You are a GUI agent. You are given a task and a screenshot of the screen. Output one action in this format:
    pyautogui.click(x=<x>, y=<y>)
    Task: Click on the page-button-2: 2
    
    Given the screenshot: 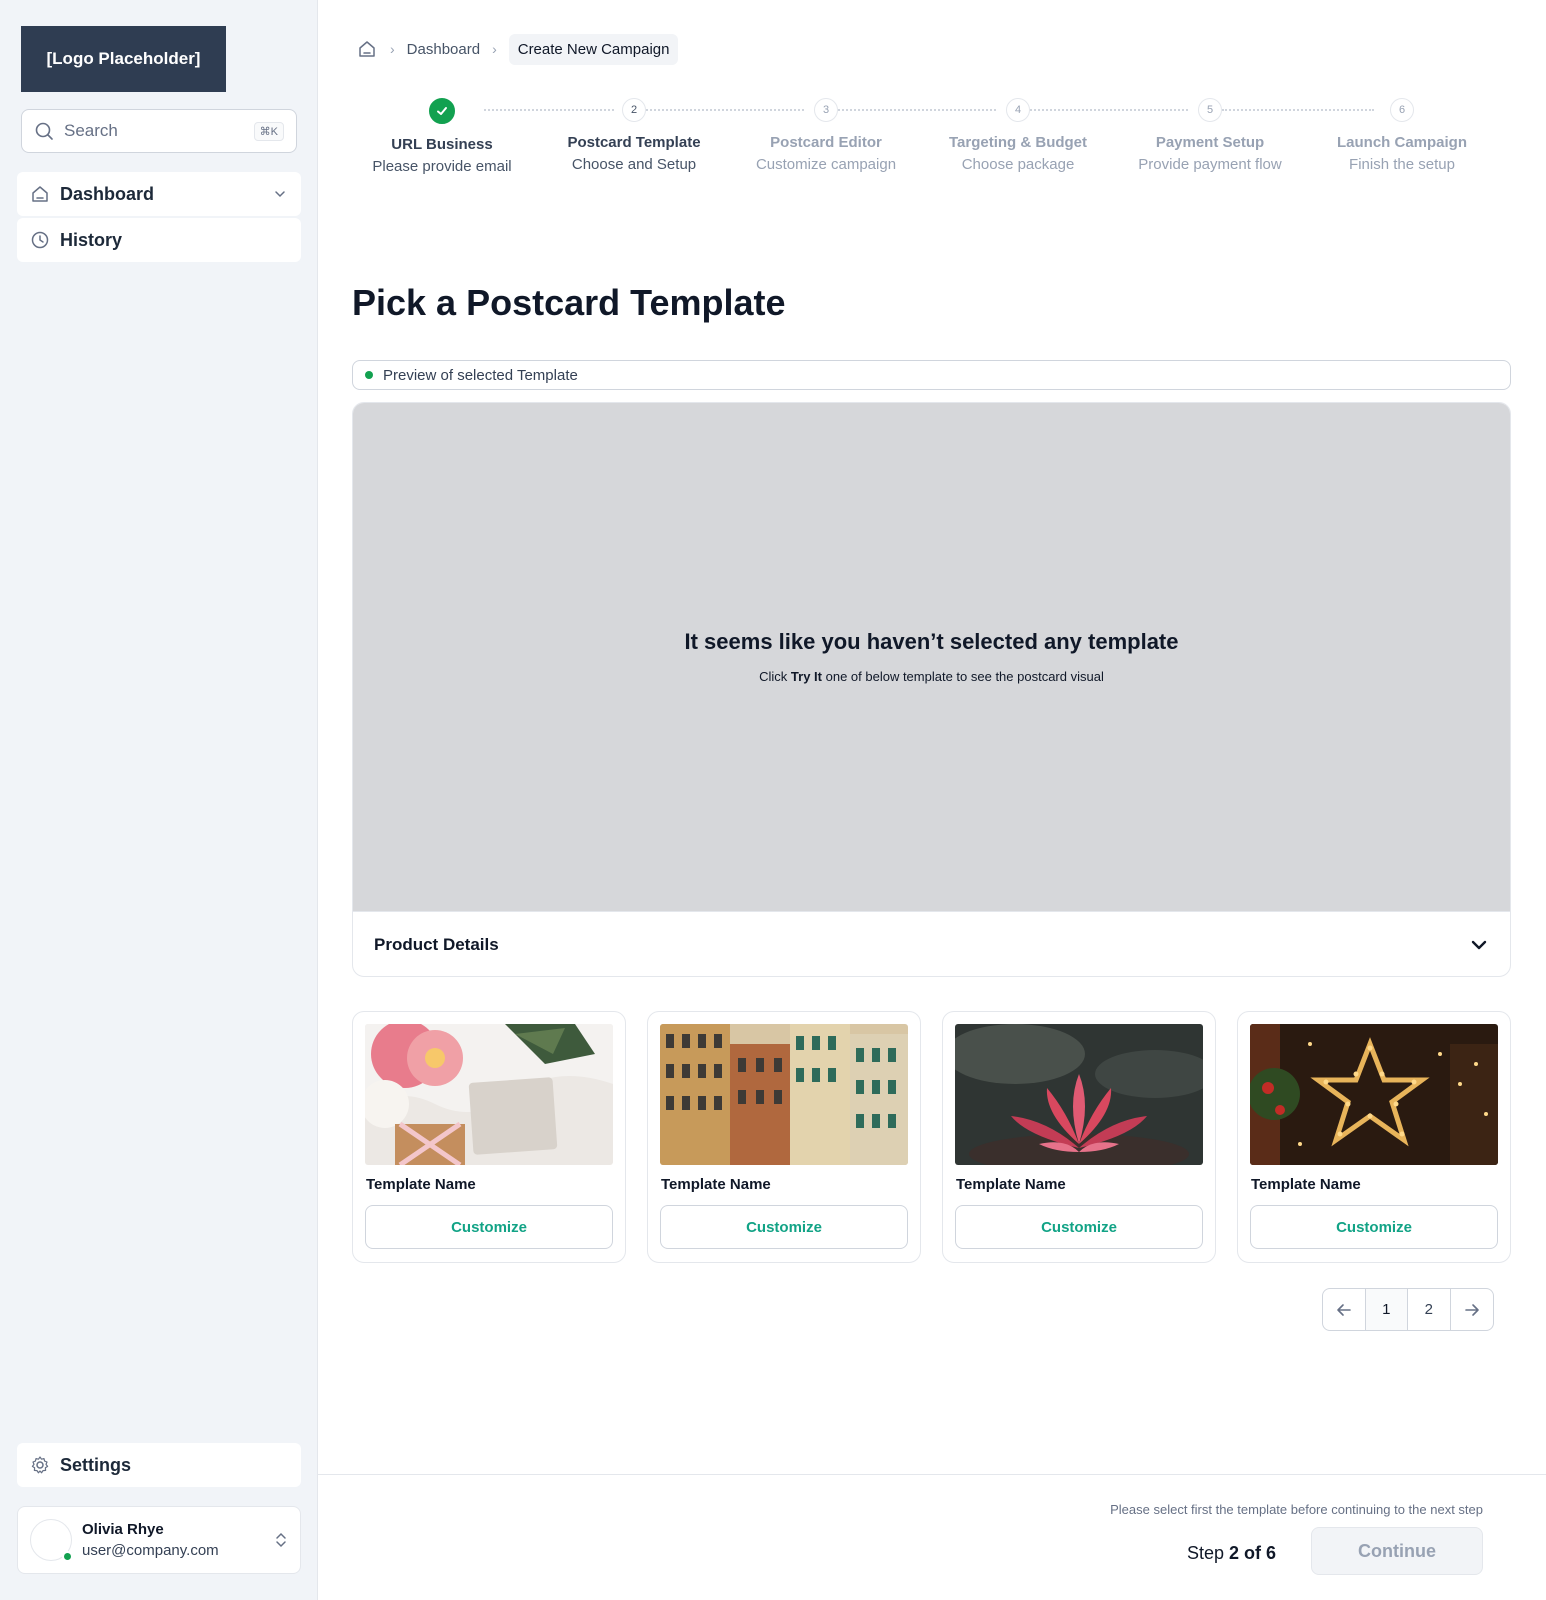 What is the action you would take?
    pyautogui.click(x=1429, y=1309)
    